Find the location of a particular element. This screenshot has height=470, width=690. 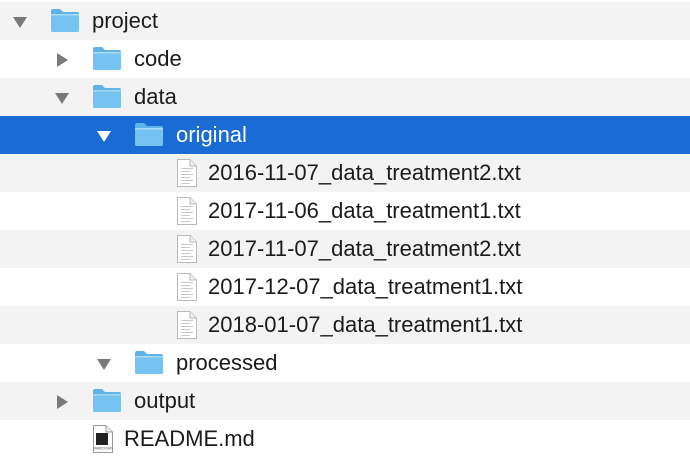

tree-row-file: 2017-11-07_data_treatment2.txt is located at coordinates (345, 249).